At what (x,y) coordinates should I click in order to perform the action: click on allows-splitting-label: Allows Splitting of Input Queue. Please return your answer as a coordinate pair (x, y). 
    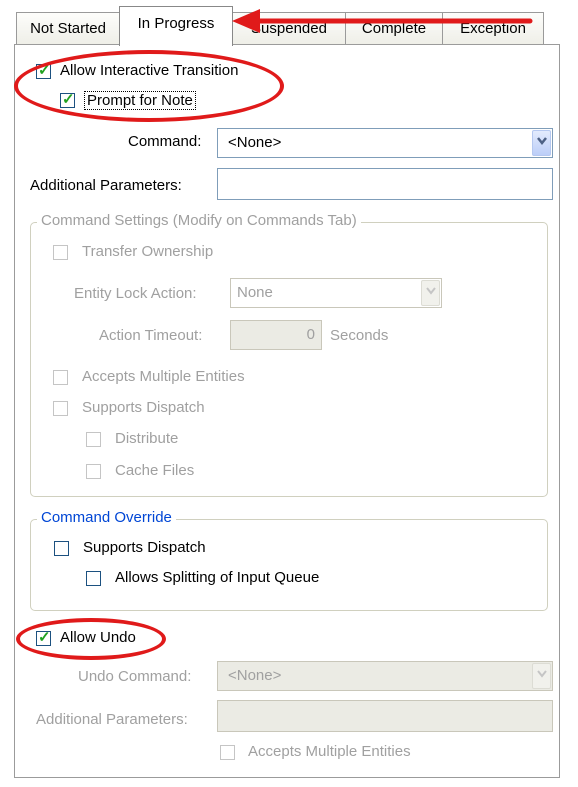
    Looking at the image, I should click on (217, 577).